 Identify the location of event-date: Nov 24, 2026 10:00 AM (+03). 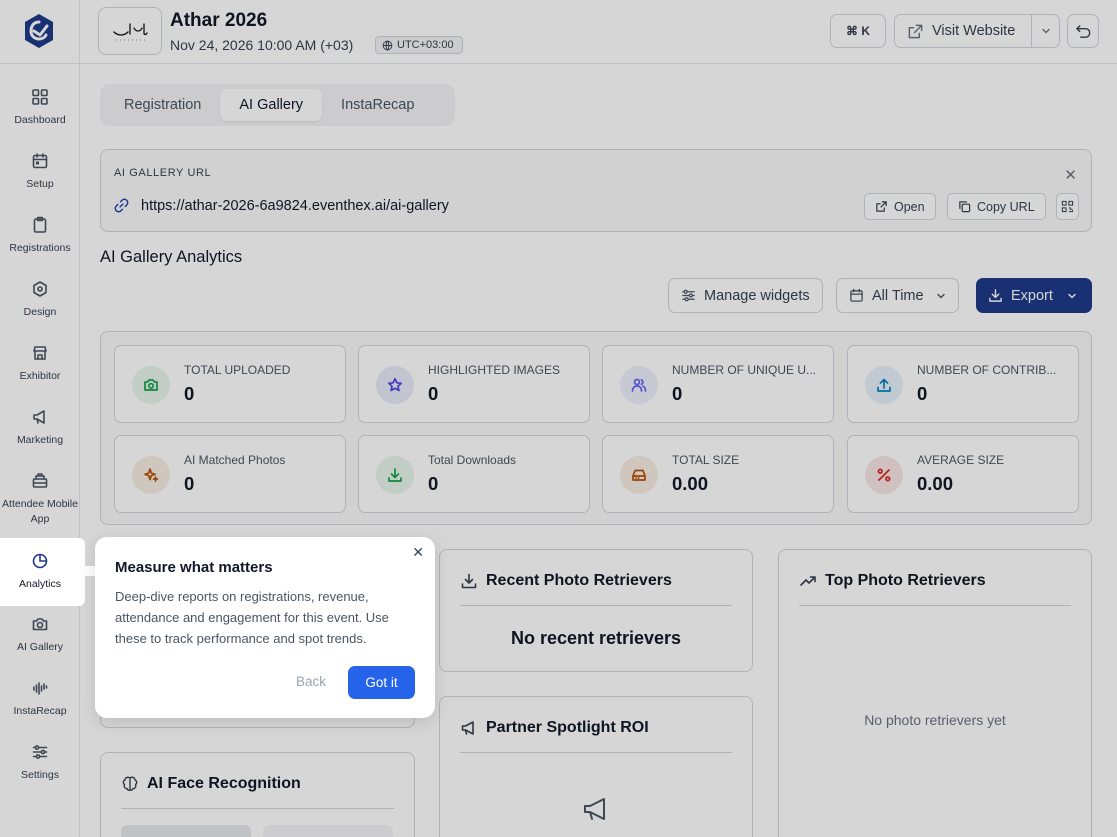
(262, 45).